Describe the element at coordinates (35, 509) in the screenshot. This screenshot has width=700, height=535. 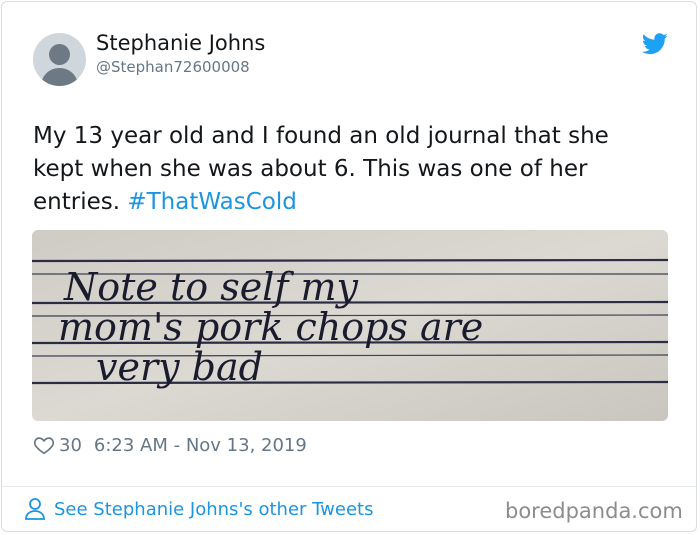
I see `person-icon` at that location.